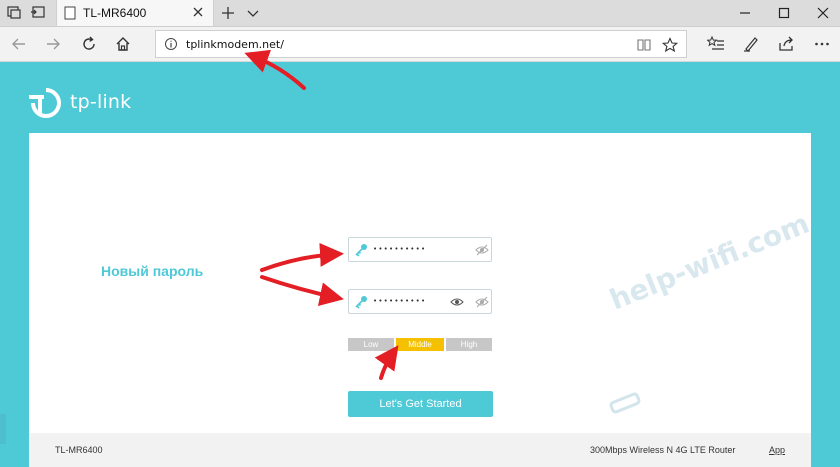  What do you see at coordinates (716, 44) in the screenshot?
I see `favorites-list-icon` at bounding box center [716, 44].